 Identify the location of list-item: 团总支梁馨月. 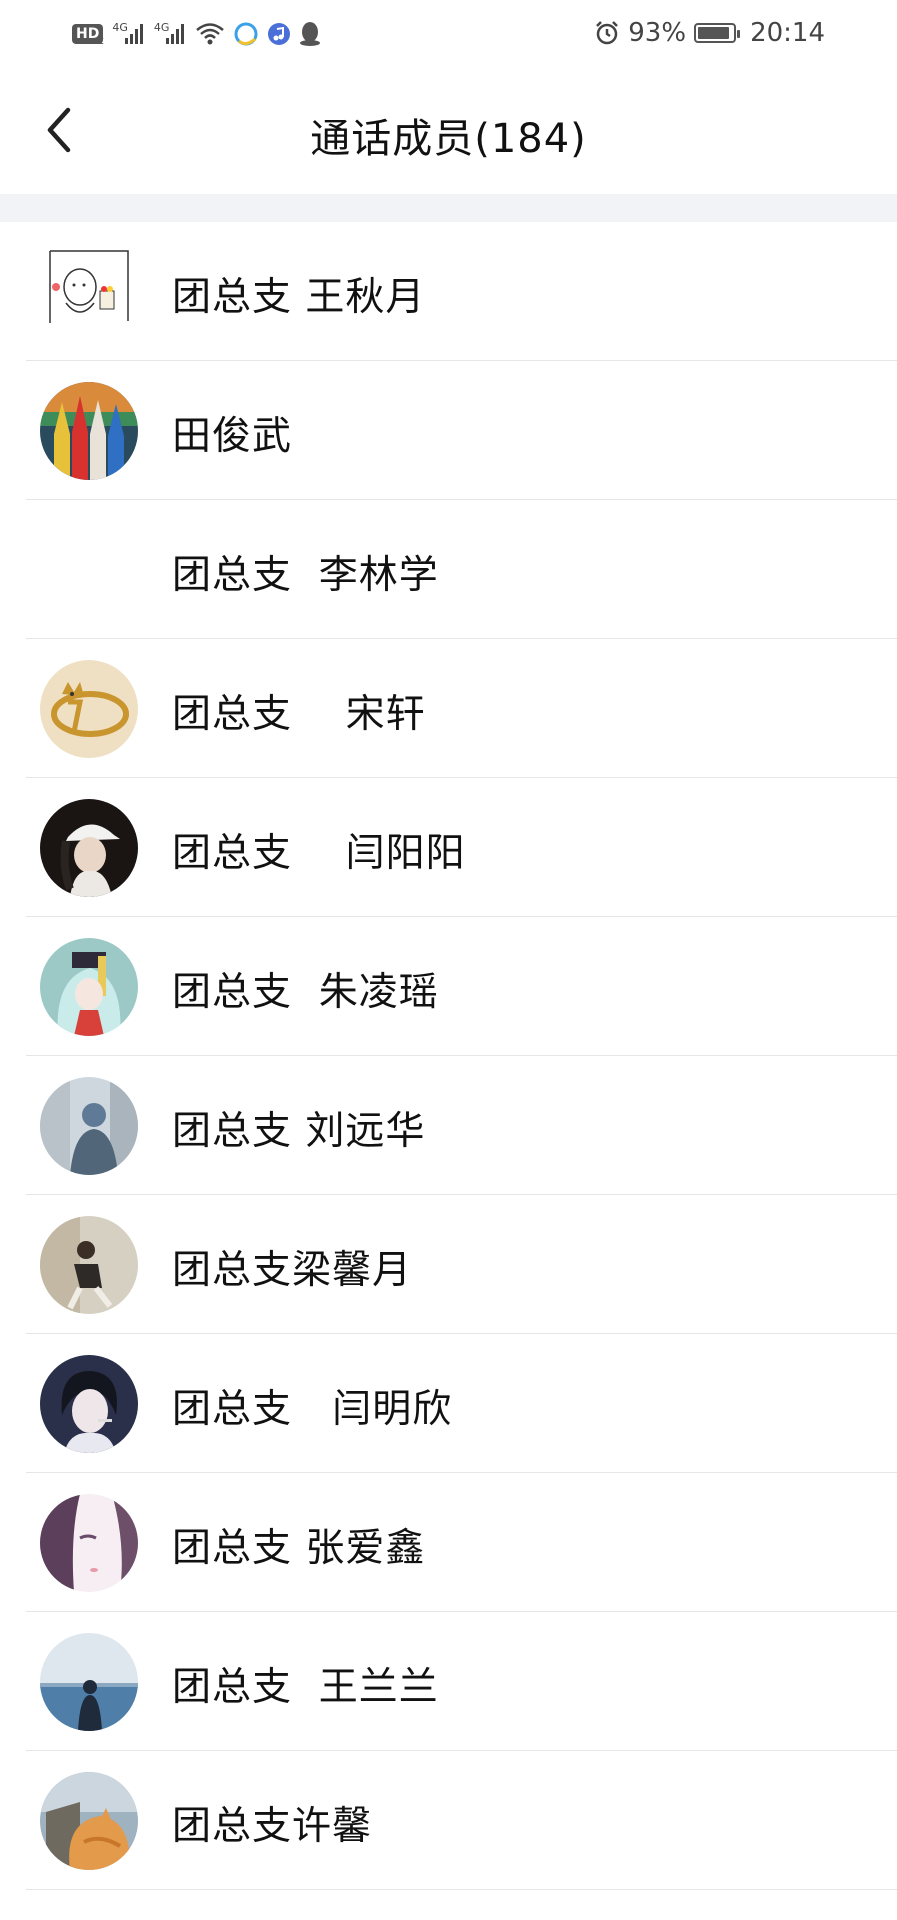
(461, 1264).